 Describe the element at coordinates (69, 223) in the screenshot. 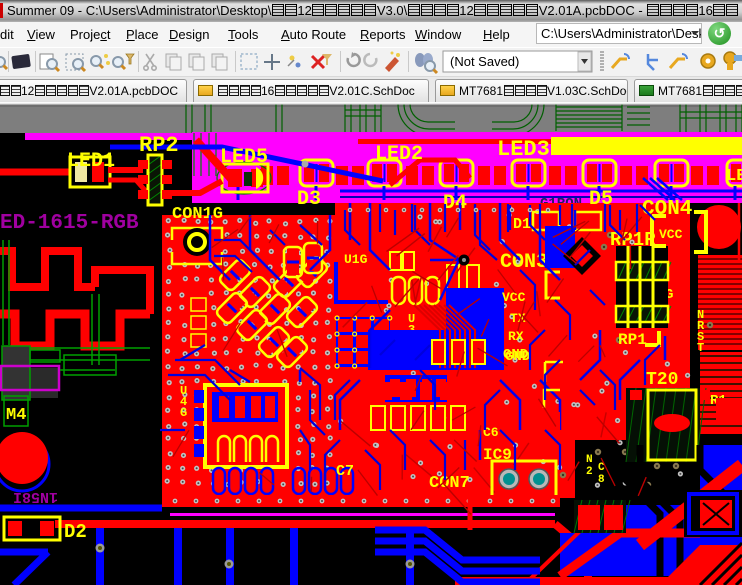

I see `svg-text: ED-1615-RGB` at that location.